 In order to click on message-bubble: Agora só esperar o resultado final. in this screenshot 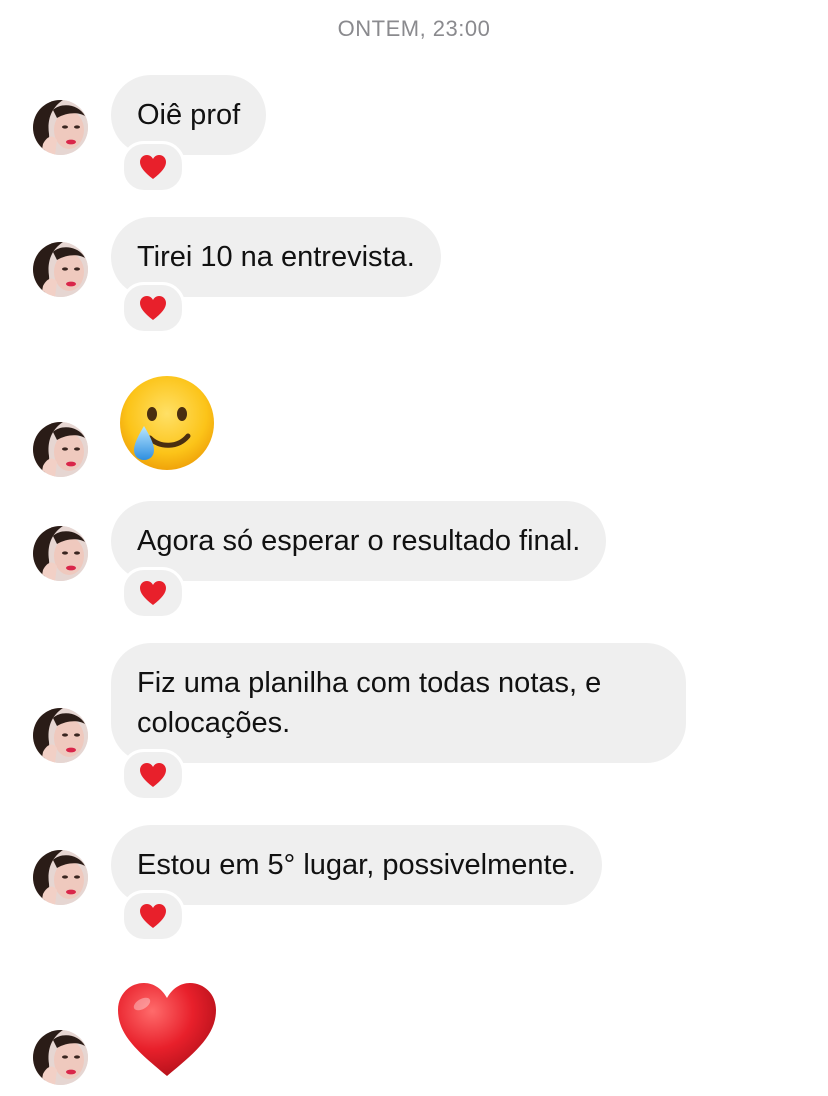, I will do `click(359, 541)`.